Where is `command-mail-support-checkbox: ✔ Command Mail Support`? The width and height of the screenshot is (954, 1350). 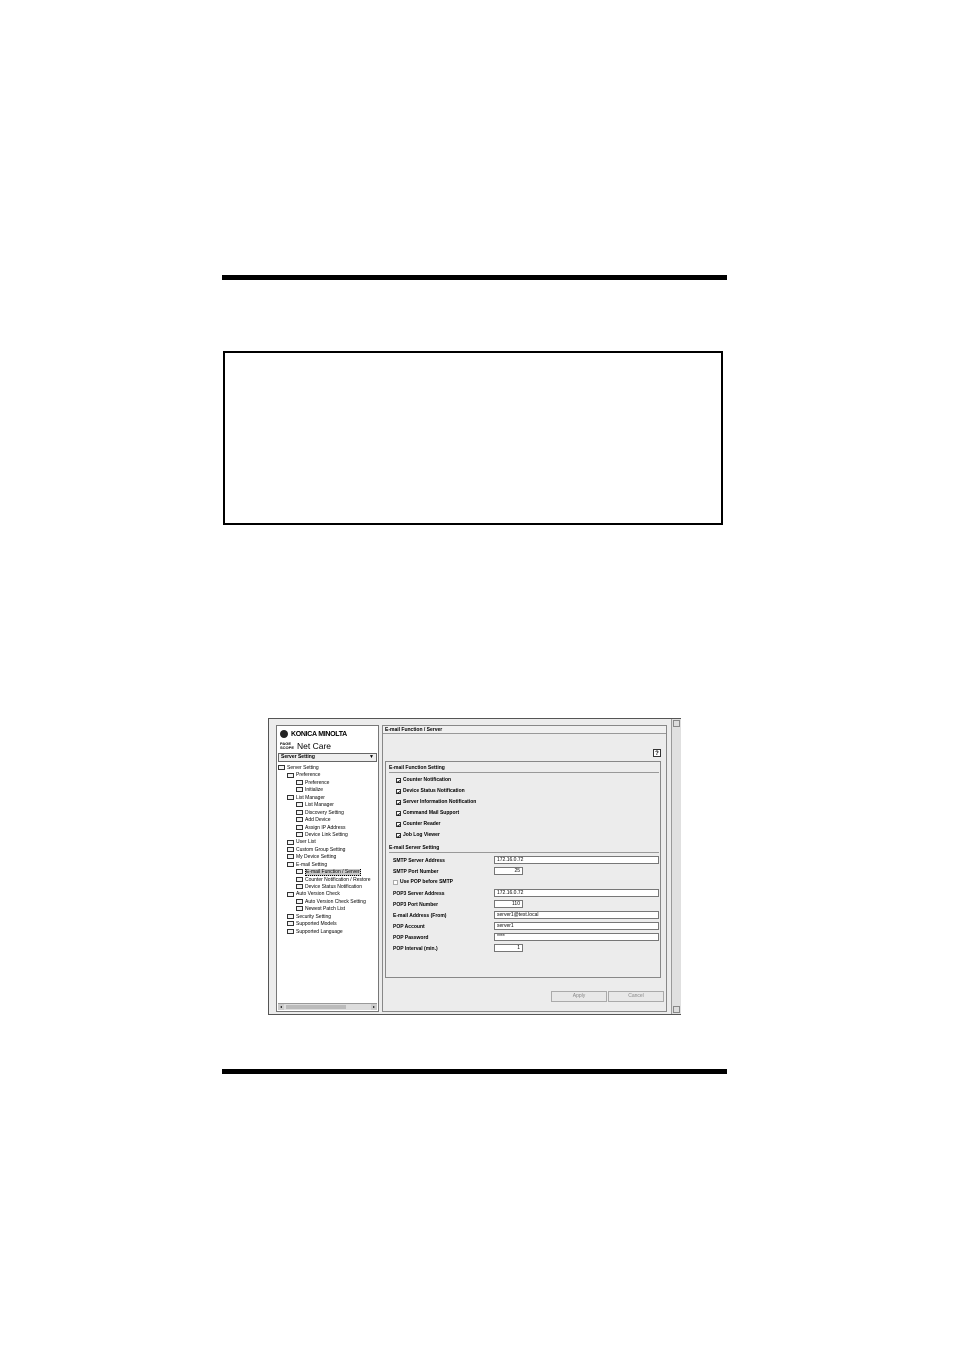
command-mail-support-checkbox: ✔ Command Mail Support is located at coordinates (428, 813).